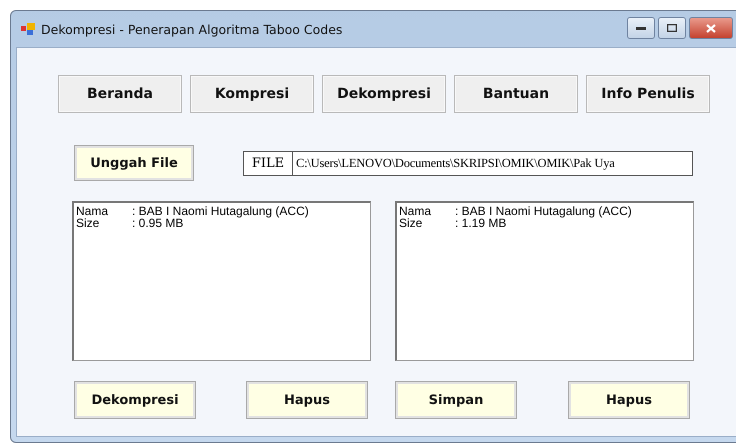 This screenshot has width=736, height=448. I want to click on file-path-field: FILE C:\Users\LENOVO\Documents\SKRIPSI\OMIK\OMIK\Pak Uya, so click(468, 163).